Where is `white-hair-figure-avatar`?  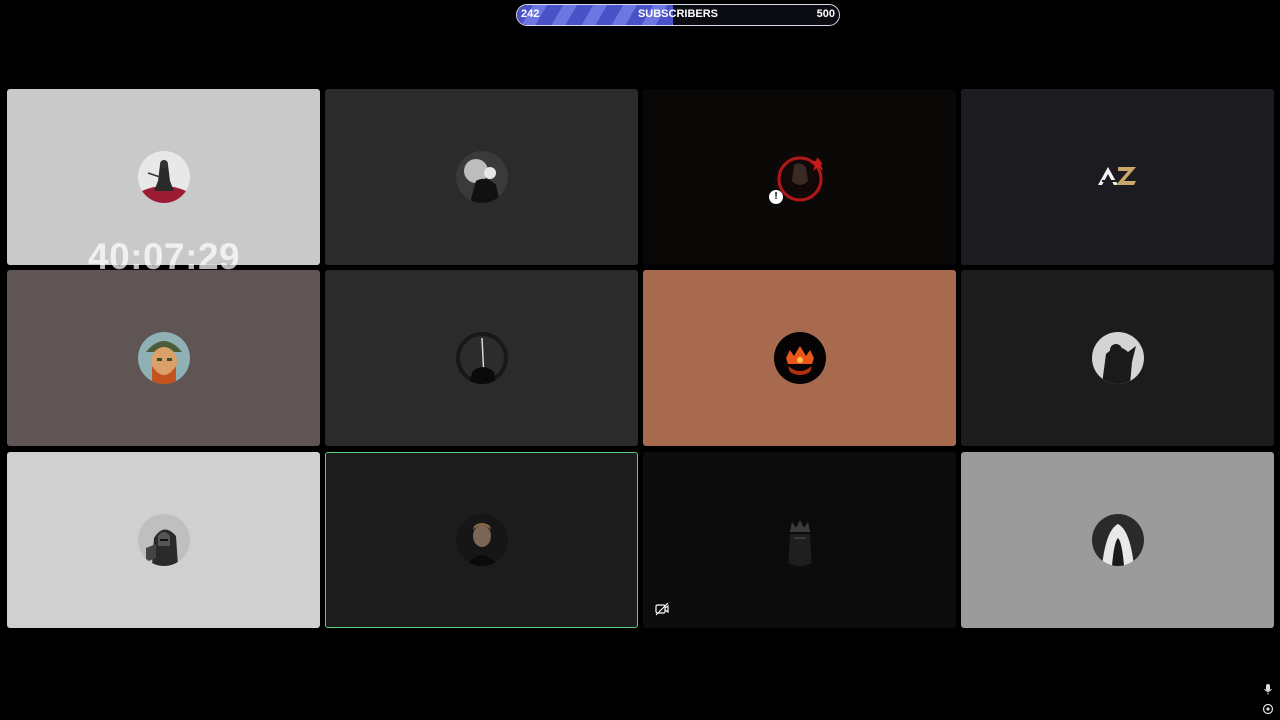
white-hair-figure-avatar is located at coordinates (1117, 540).